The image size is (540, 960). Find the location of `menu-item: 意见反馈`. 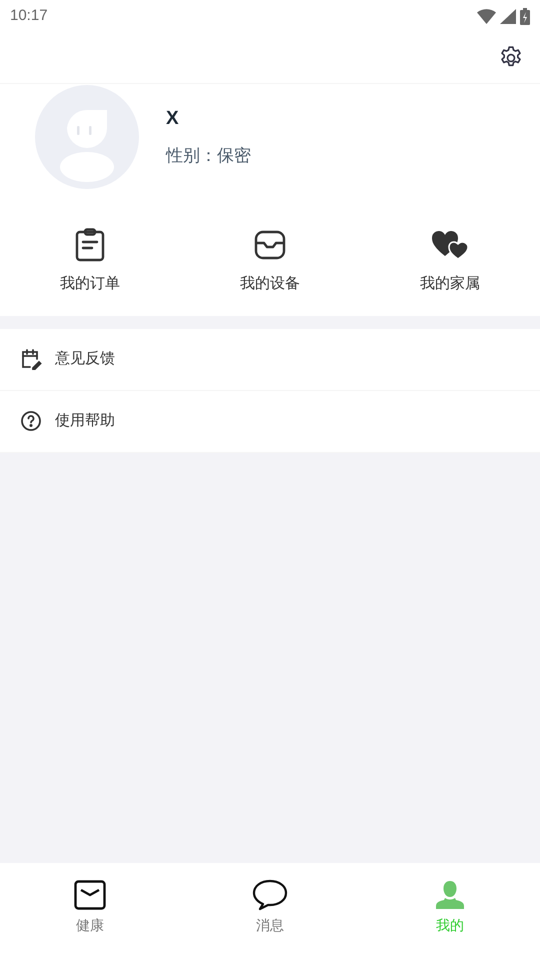

menu-item: 意见反馈 is located at coordinates (270, 359).